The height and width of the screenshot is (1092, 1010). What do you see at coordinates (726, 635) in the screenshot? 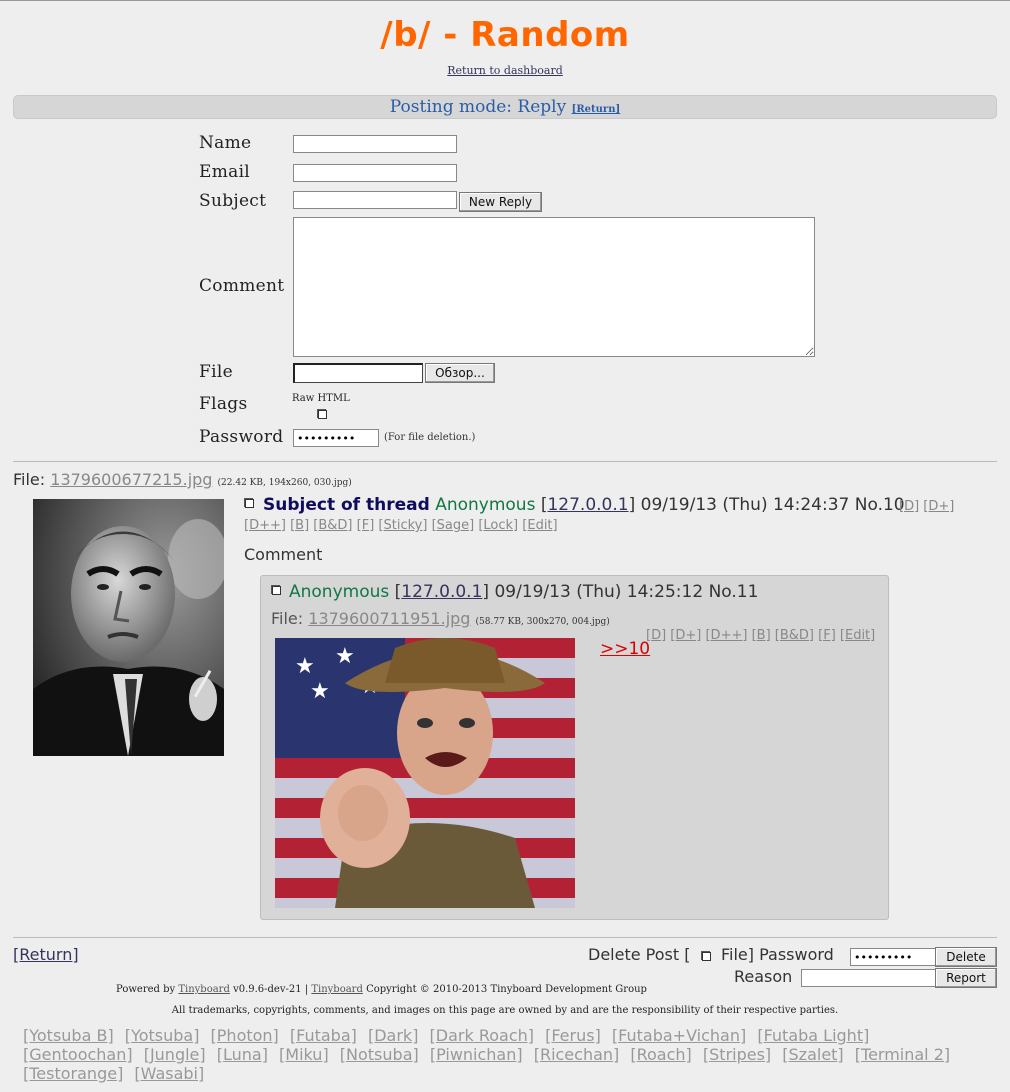
I see `reply-control-d-plus-plus: [D++]` at bounding box center [726, 635].